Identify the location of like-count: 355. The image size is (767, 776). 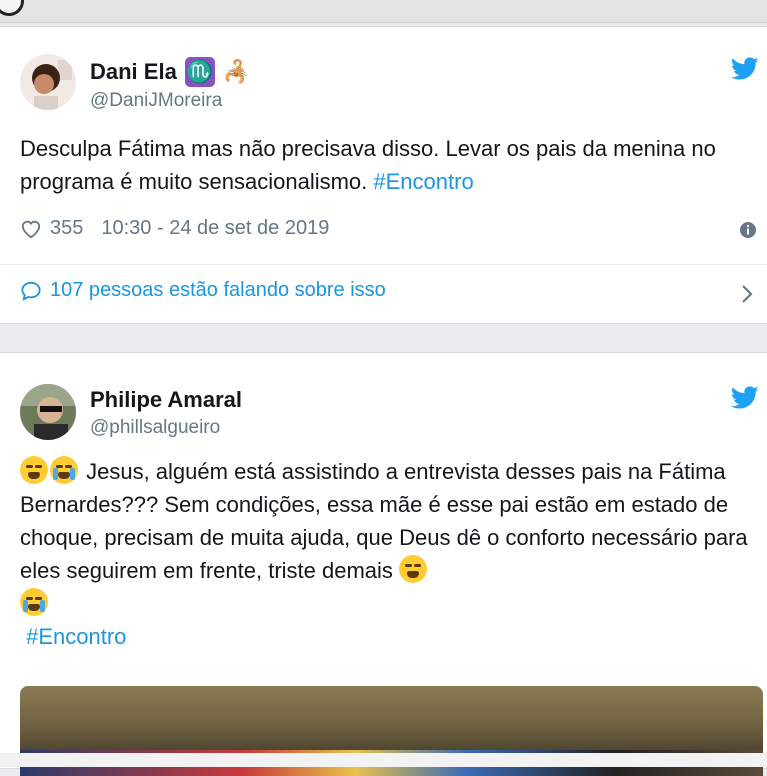
(67, 228).